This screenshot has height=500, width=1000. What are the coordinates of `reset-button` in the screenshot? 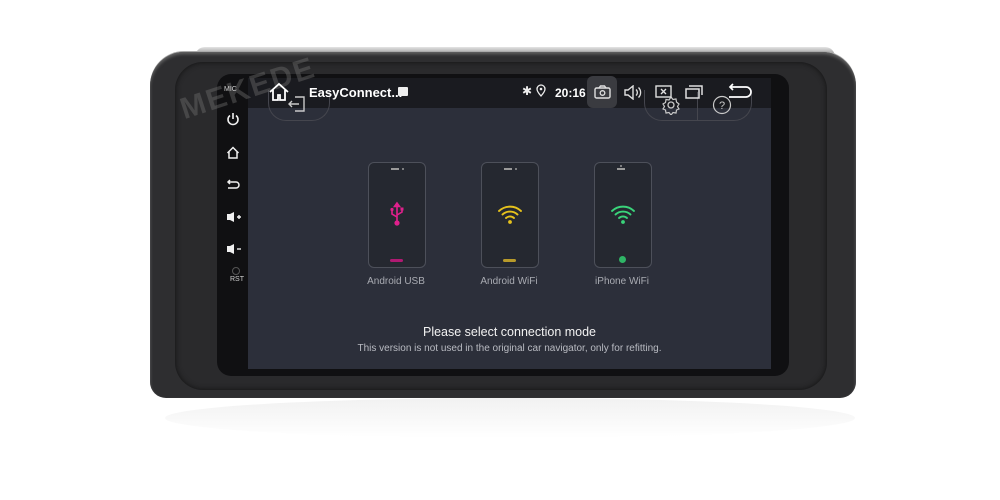 It's located at (236, 271).